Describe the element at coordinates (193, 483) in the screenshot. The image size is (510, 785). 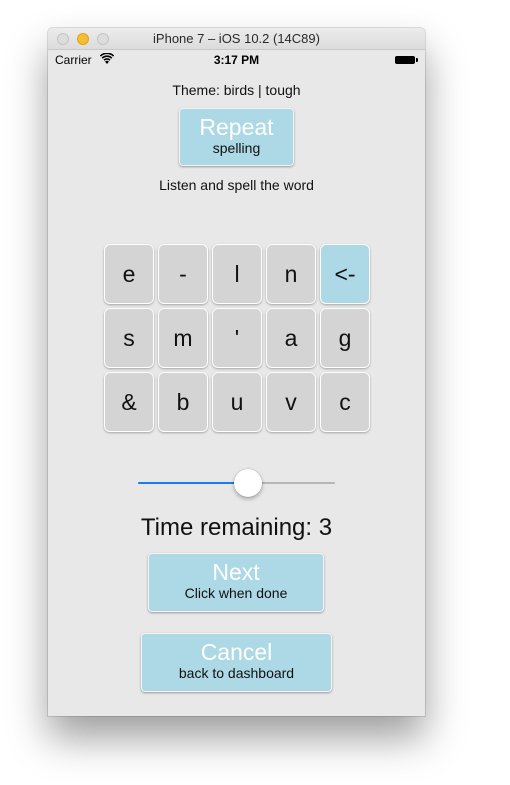
I see `slider-fill` at that location.